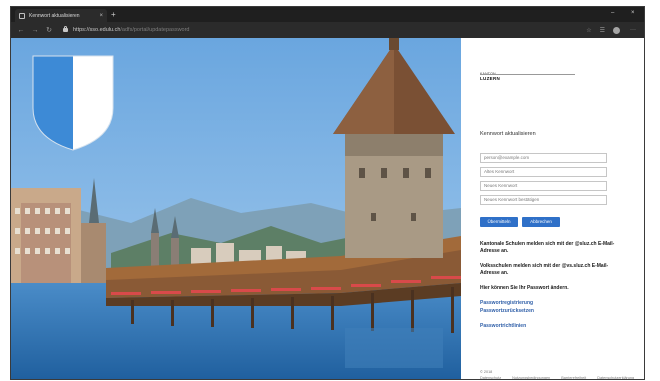  What do you see at coordinates (543, 158) in the screenshot?
I see `username-field: person@example.com` at bounding box center [543, 158].